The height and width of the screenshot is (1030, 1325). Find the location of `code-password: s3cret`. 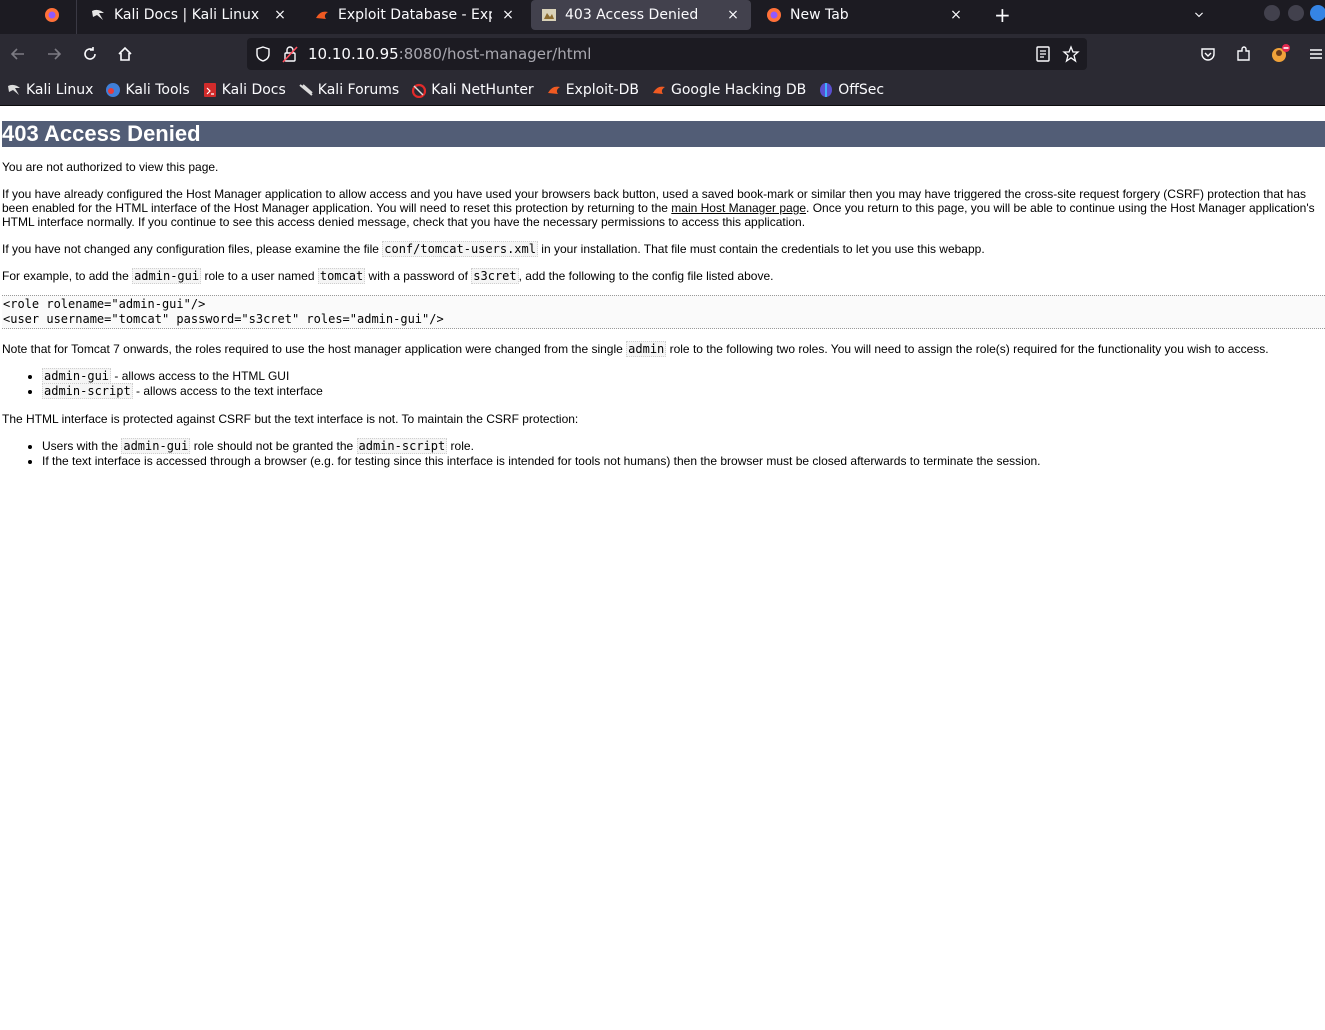

code-password: s3cret is located at coordinates (495, 276).